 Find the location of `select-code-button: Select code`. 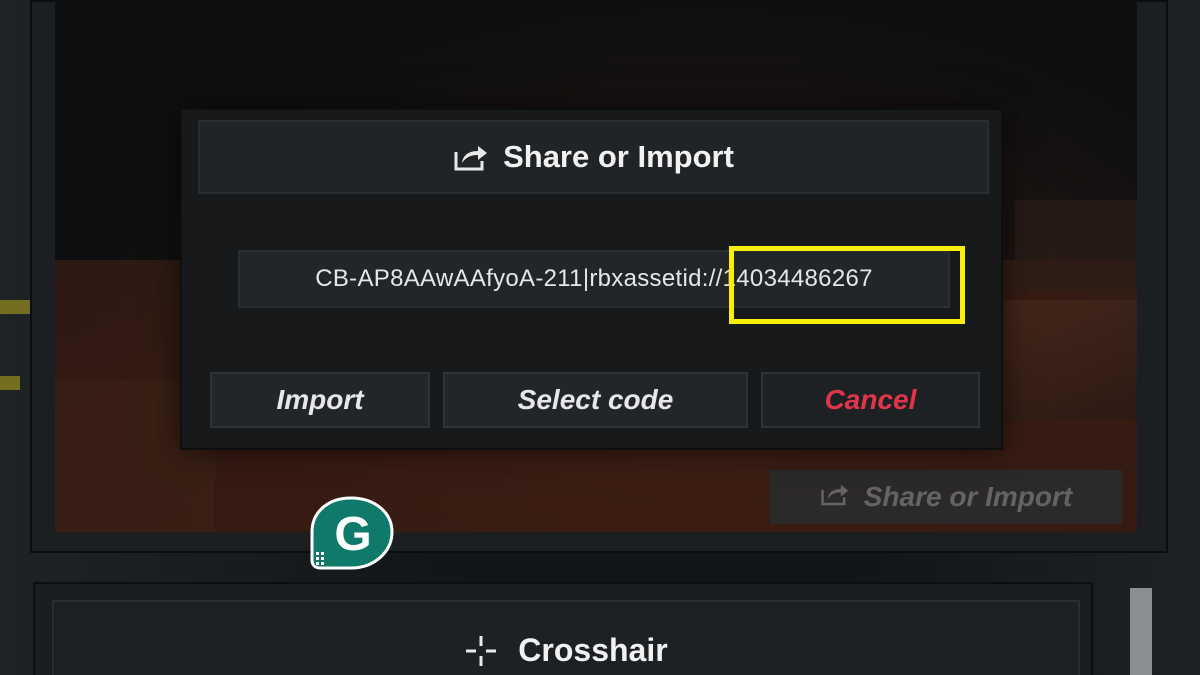

select-code-button: Select code is located at coordinates (595, 400).